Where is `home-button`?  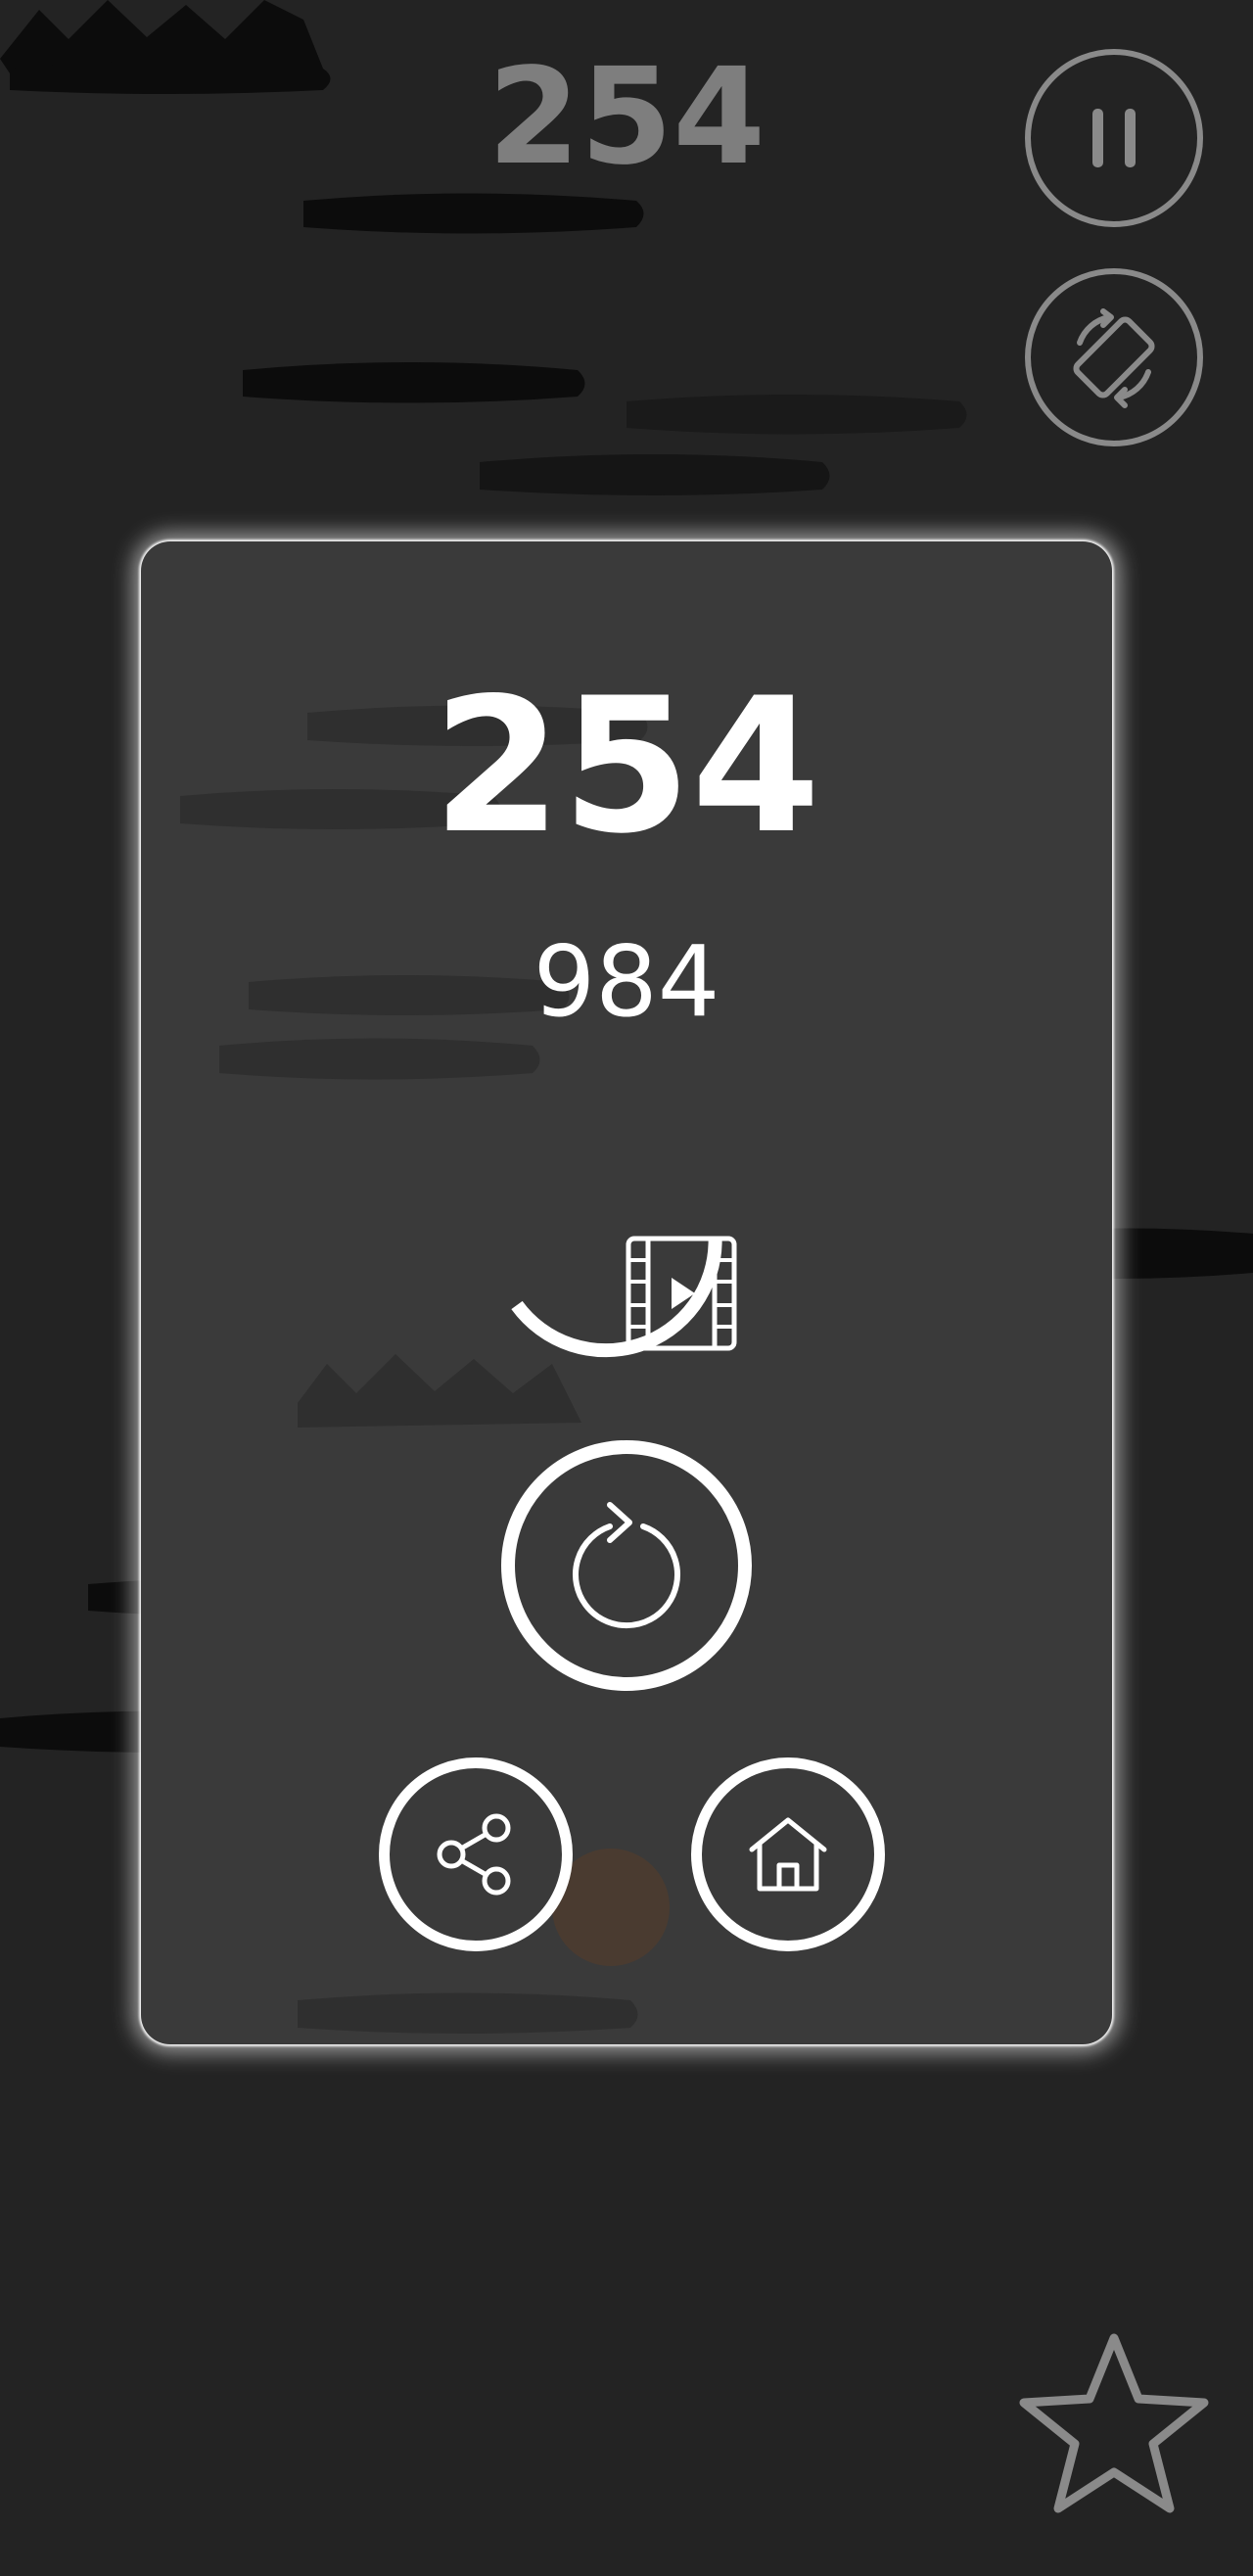 home-button is located at coordinates (788, 1854).